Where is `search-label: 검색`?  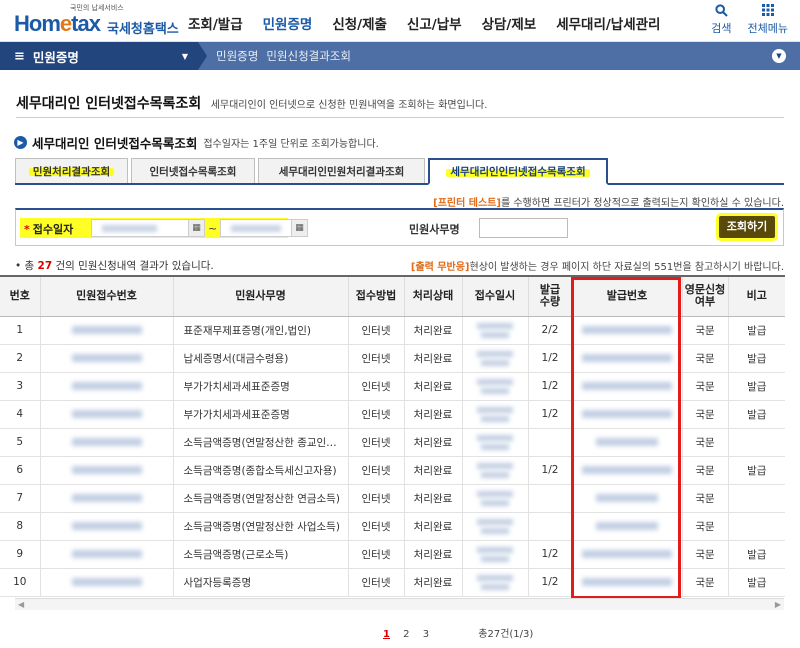 search-label: 검색 is located at coordinates (721, 28).